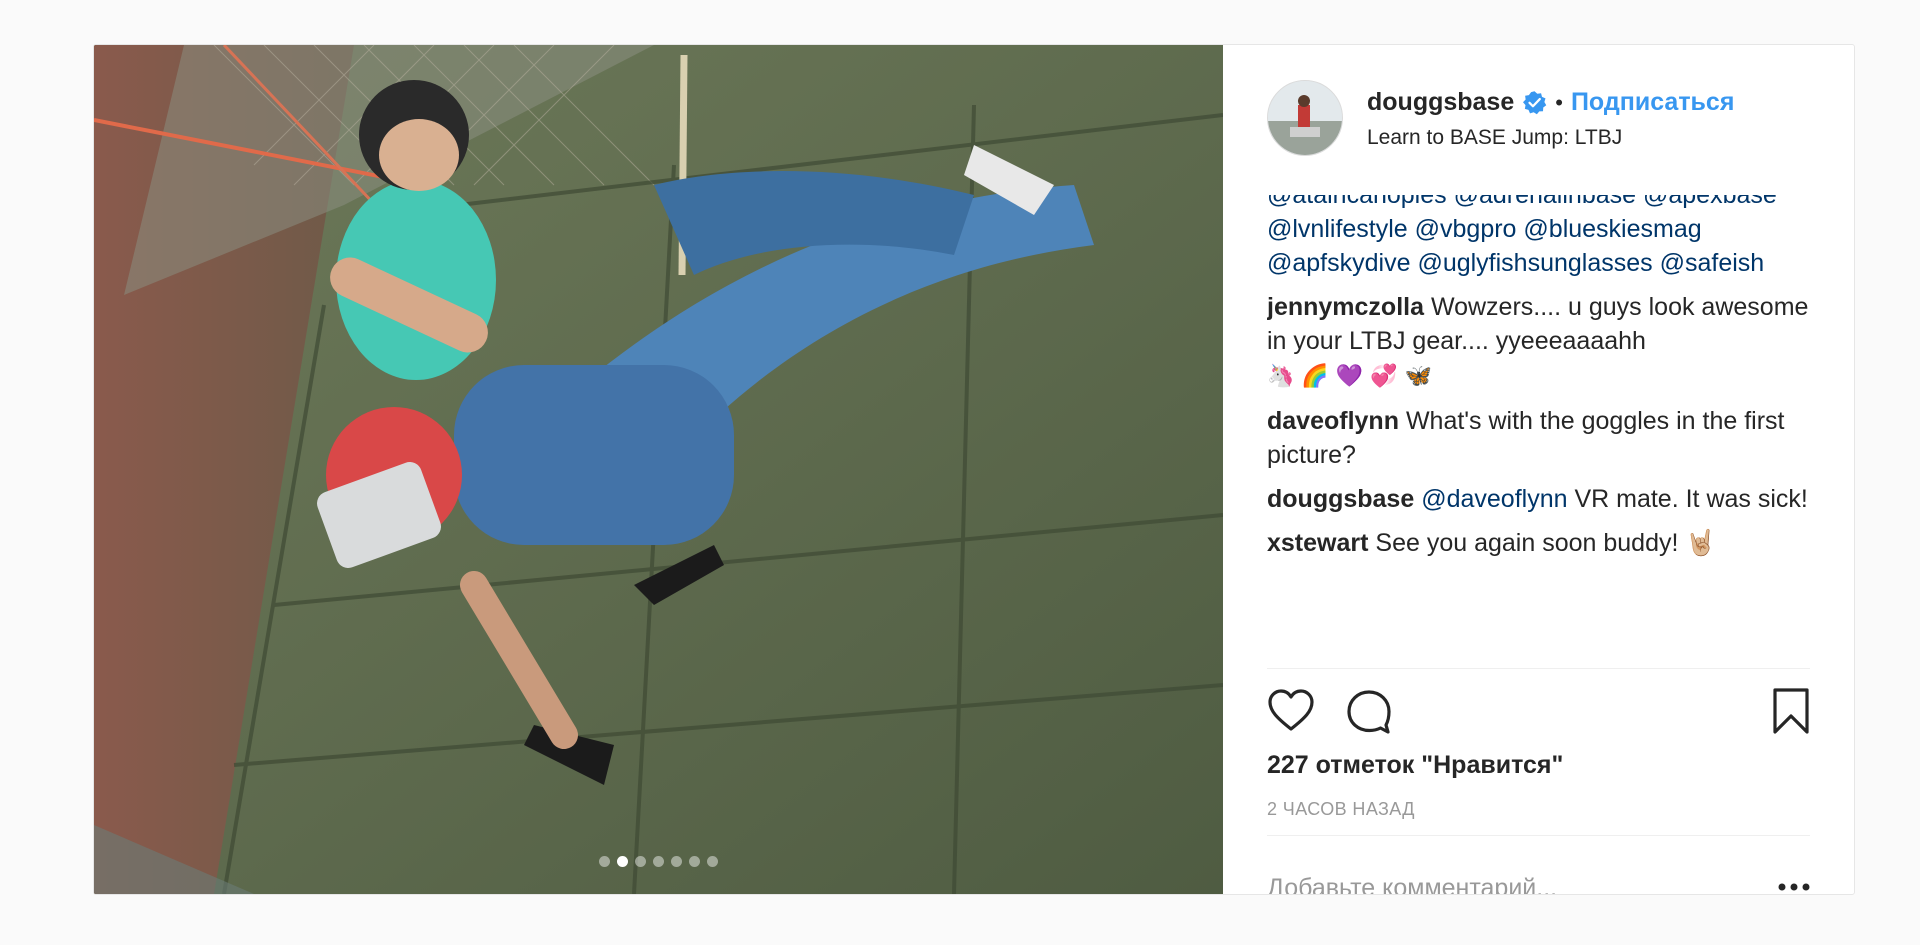 The height and width of the screenshot is (945, 1920). Describe the element at coordinates (1345, 307) in the screenshot. I see `comment-username: jennymczolla` at that location.